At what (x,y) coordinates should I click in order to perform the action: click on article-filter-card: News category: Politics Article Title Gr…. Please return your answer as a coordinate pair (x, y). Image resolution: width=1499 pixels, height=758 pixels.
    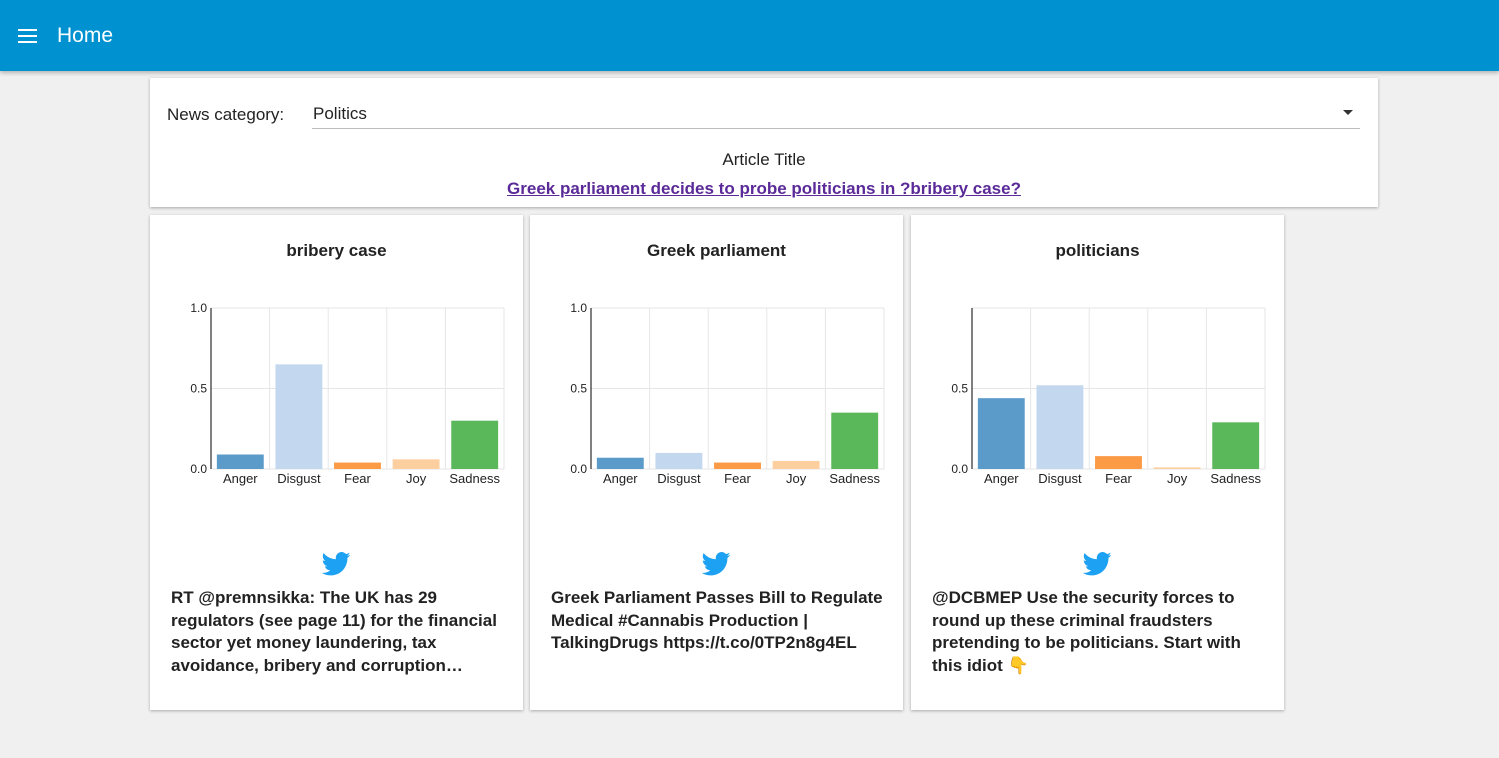
    Looking at the image, I should click on (764, 142).